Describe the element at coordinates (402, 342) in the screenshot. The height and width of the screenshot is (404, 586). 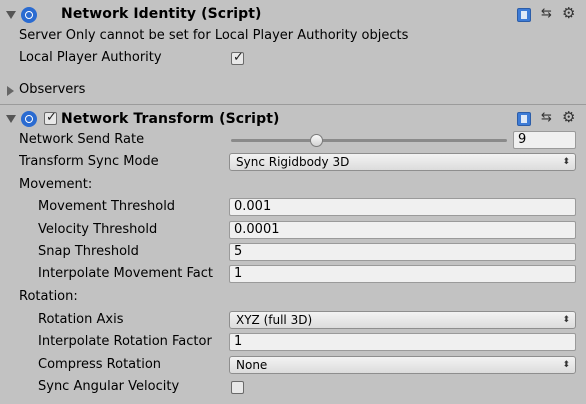
I see `interpolate-rotation-input: 1` at that location.